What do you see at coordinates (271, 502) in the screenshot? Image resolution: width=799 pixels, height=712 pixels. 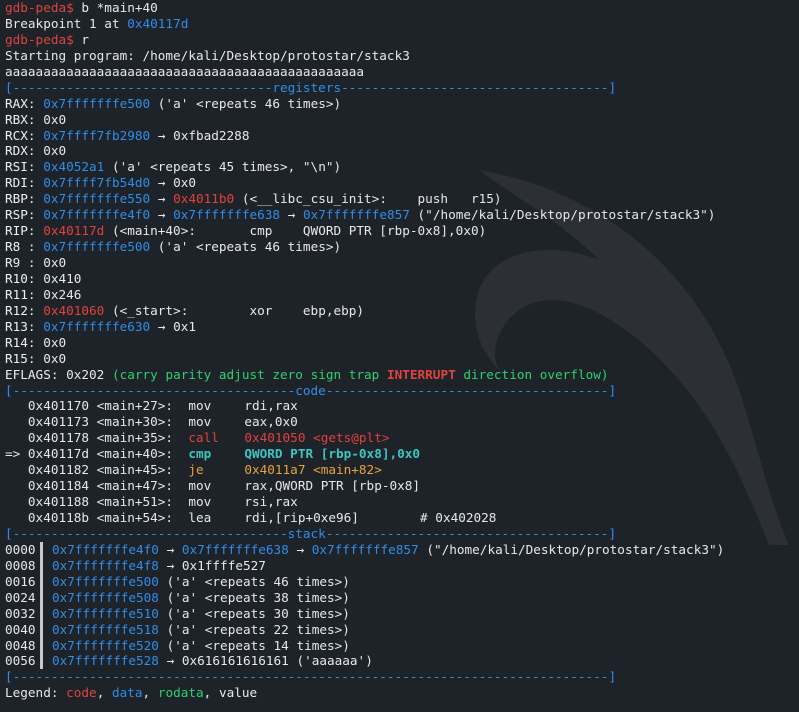 I see `code-args: rsi,rax` at bounding box center [271, 502].